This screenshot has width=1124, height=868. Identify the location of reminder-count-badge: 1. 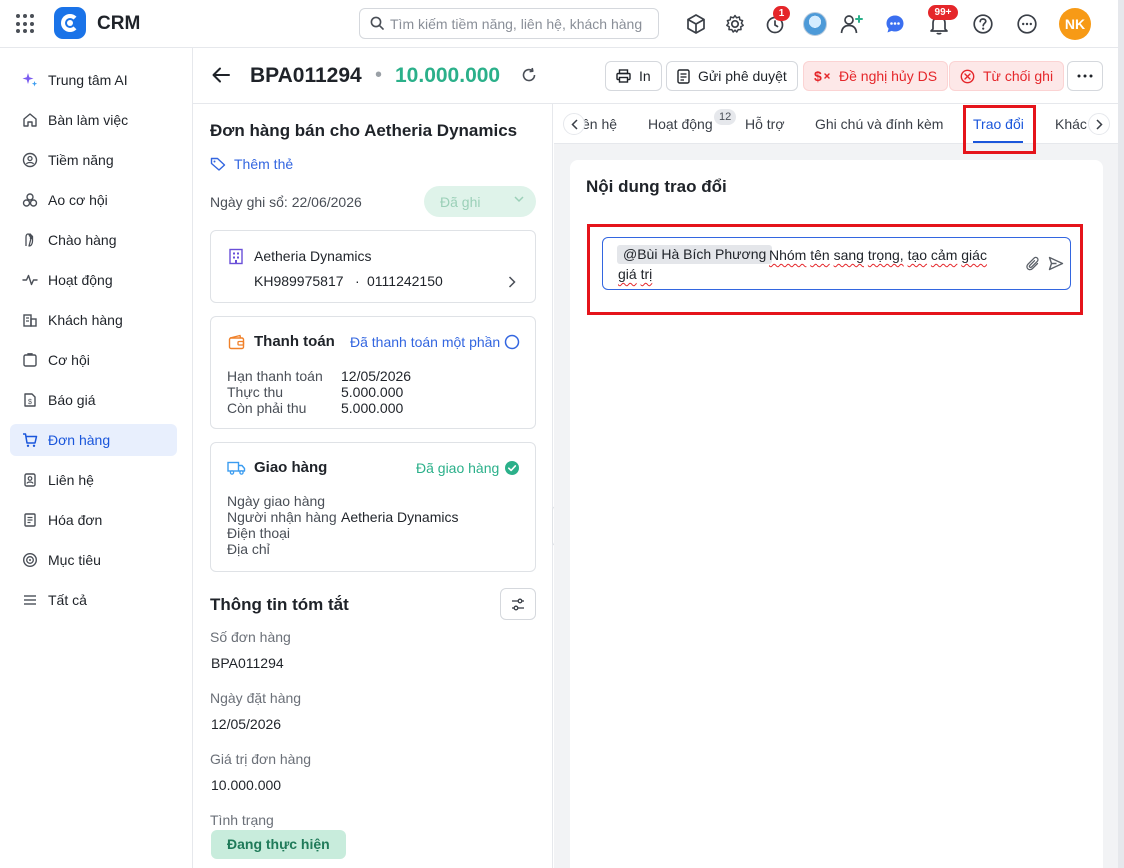
(781, 13).